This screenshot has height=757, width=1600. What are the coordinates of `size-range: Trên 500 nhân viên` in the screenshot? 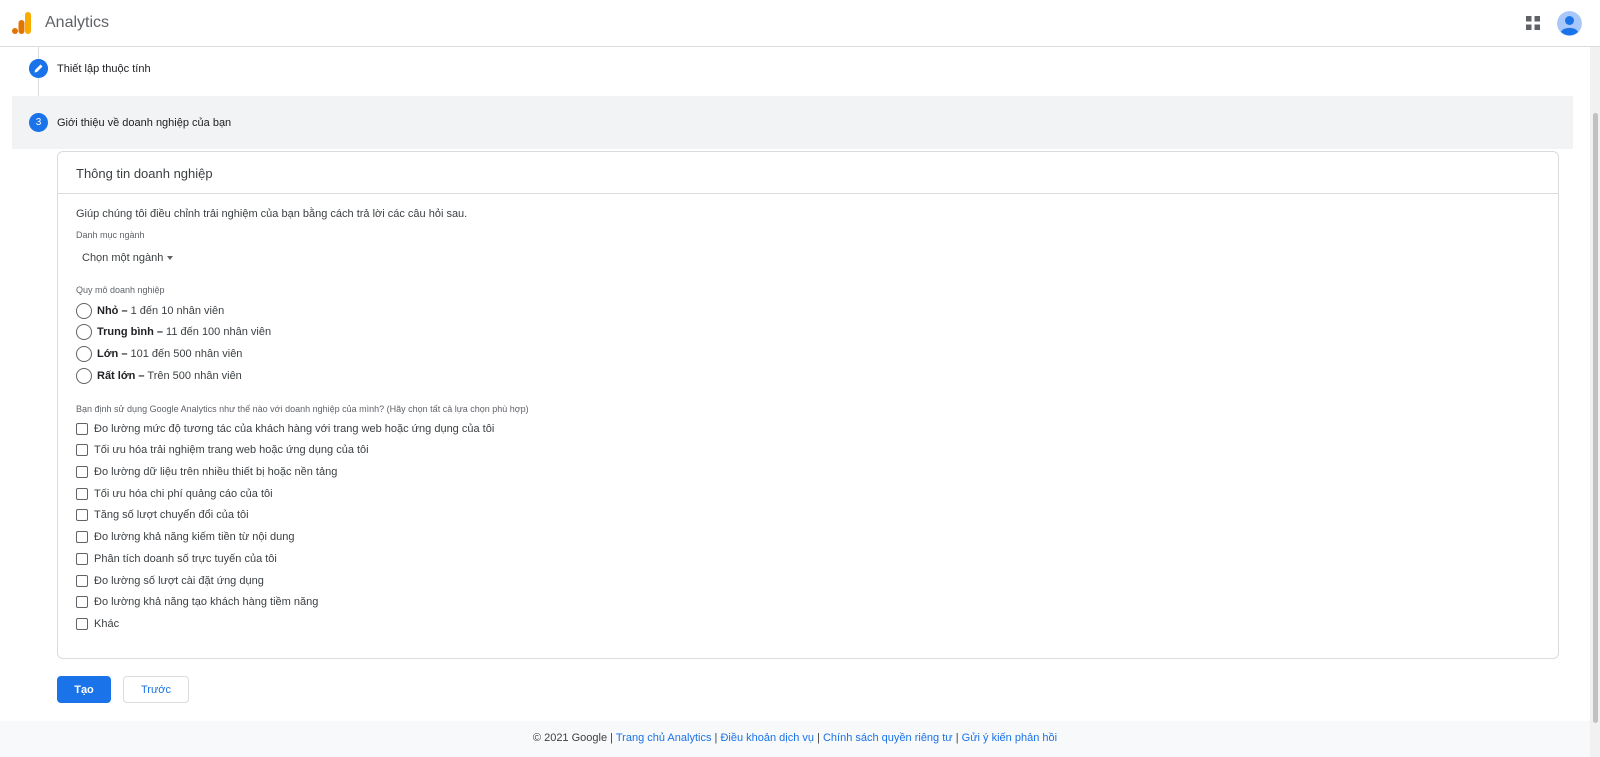 It's located at (193, 376).